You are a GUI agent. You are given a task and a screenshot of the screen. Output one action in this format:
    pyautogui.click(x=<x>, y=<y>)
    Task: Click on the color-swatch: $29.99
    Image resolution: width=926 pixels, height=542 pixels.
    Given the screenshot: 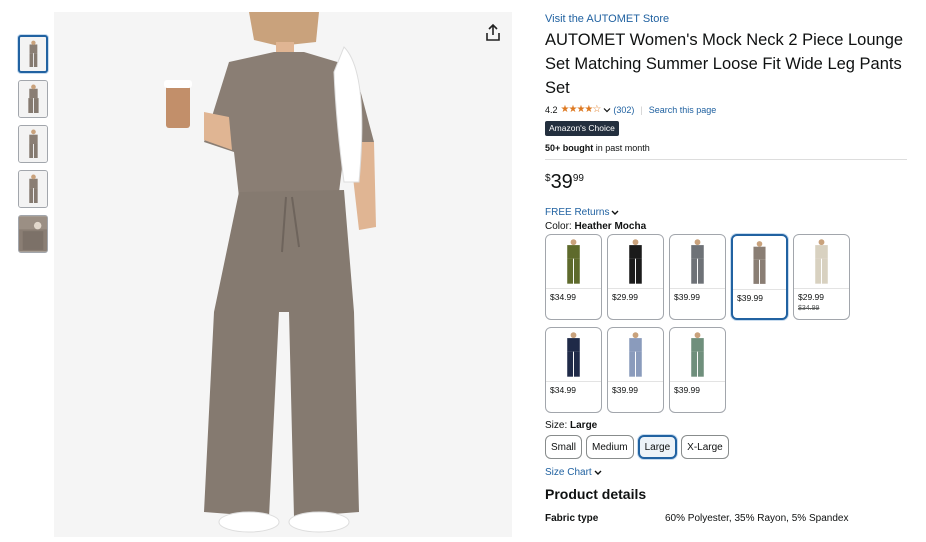 What is the action you would take?
    pyautogui.click(x=635, y=277)
    